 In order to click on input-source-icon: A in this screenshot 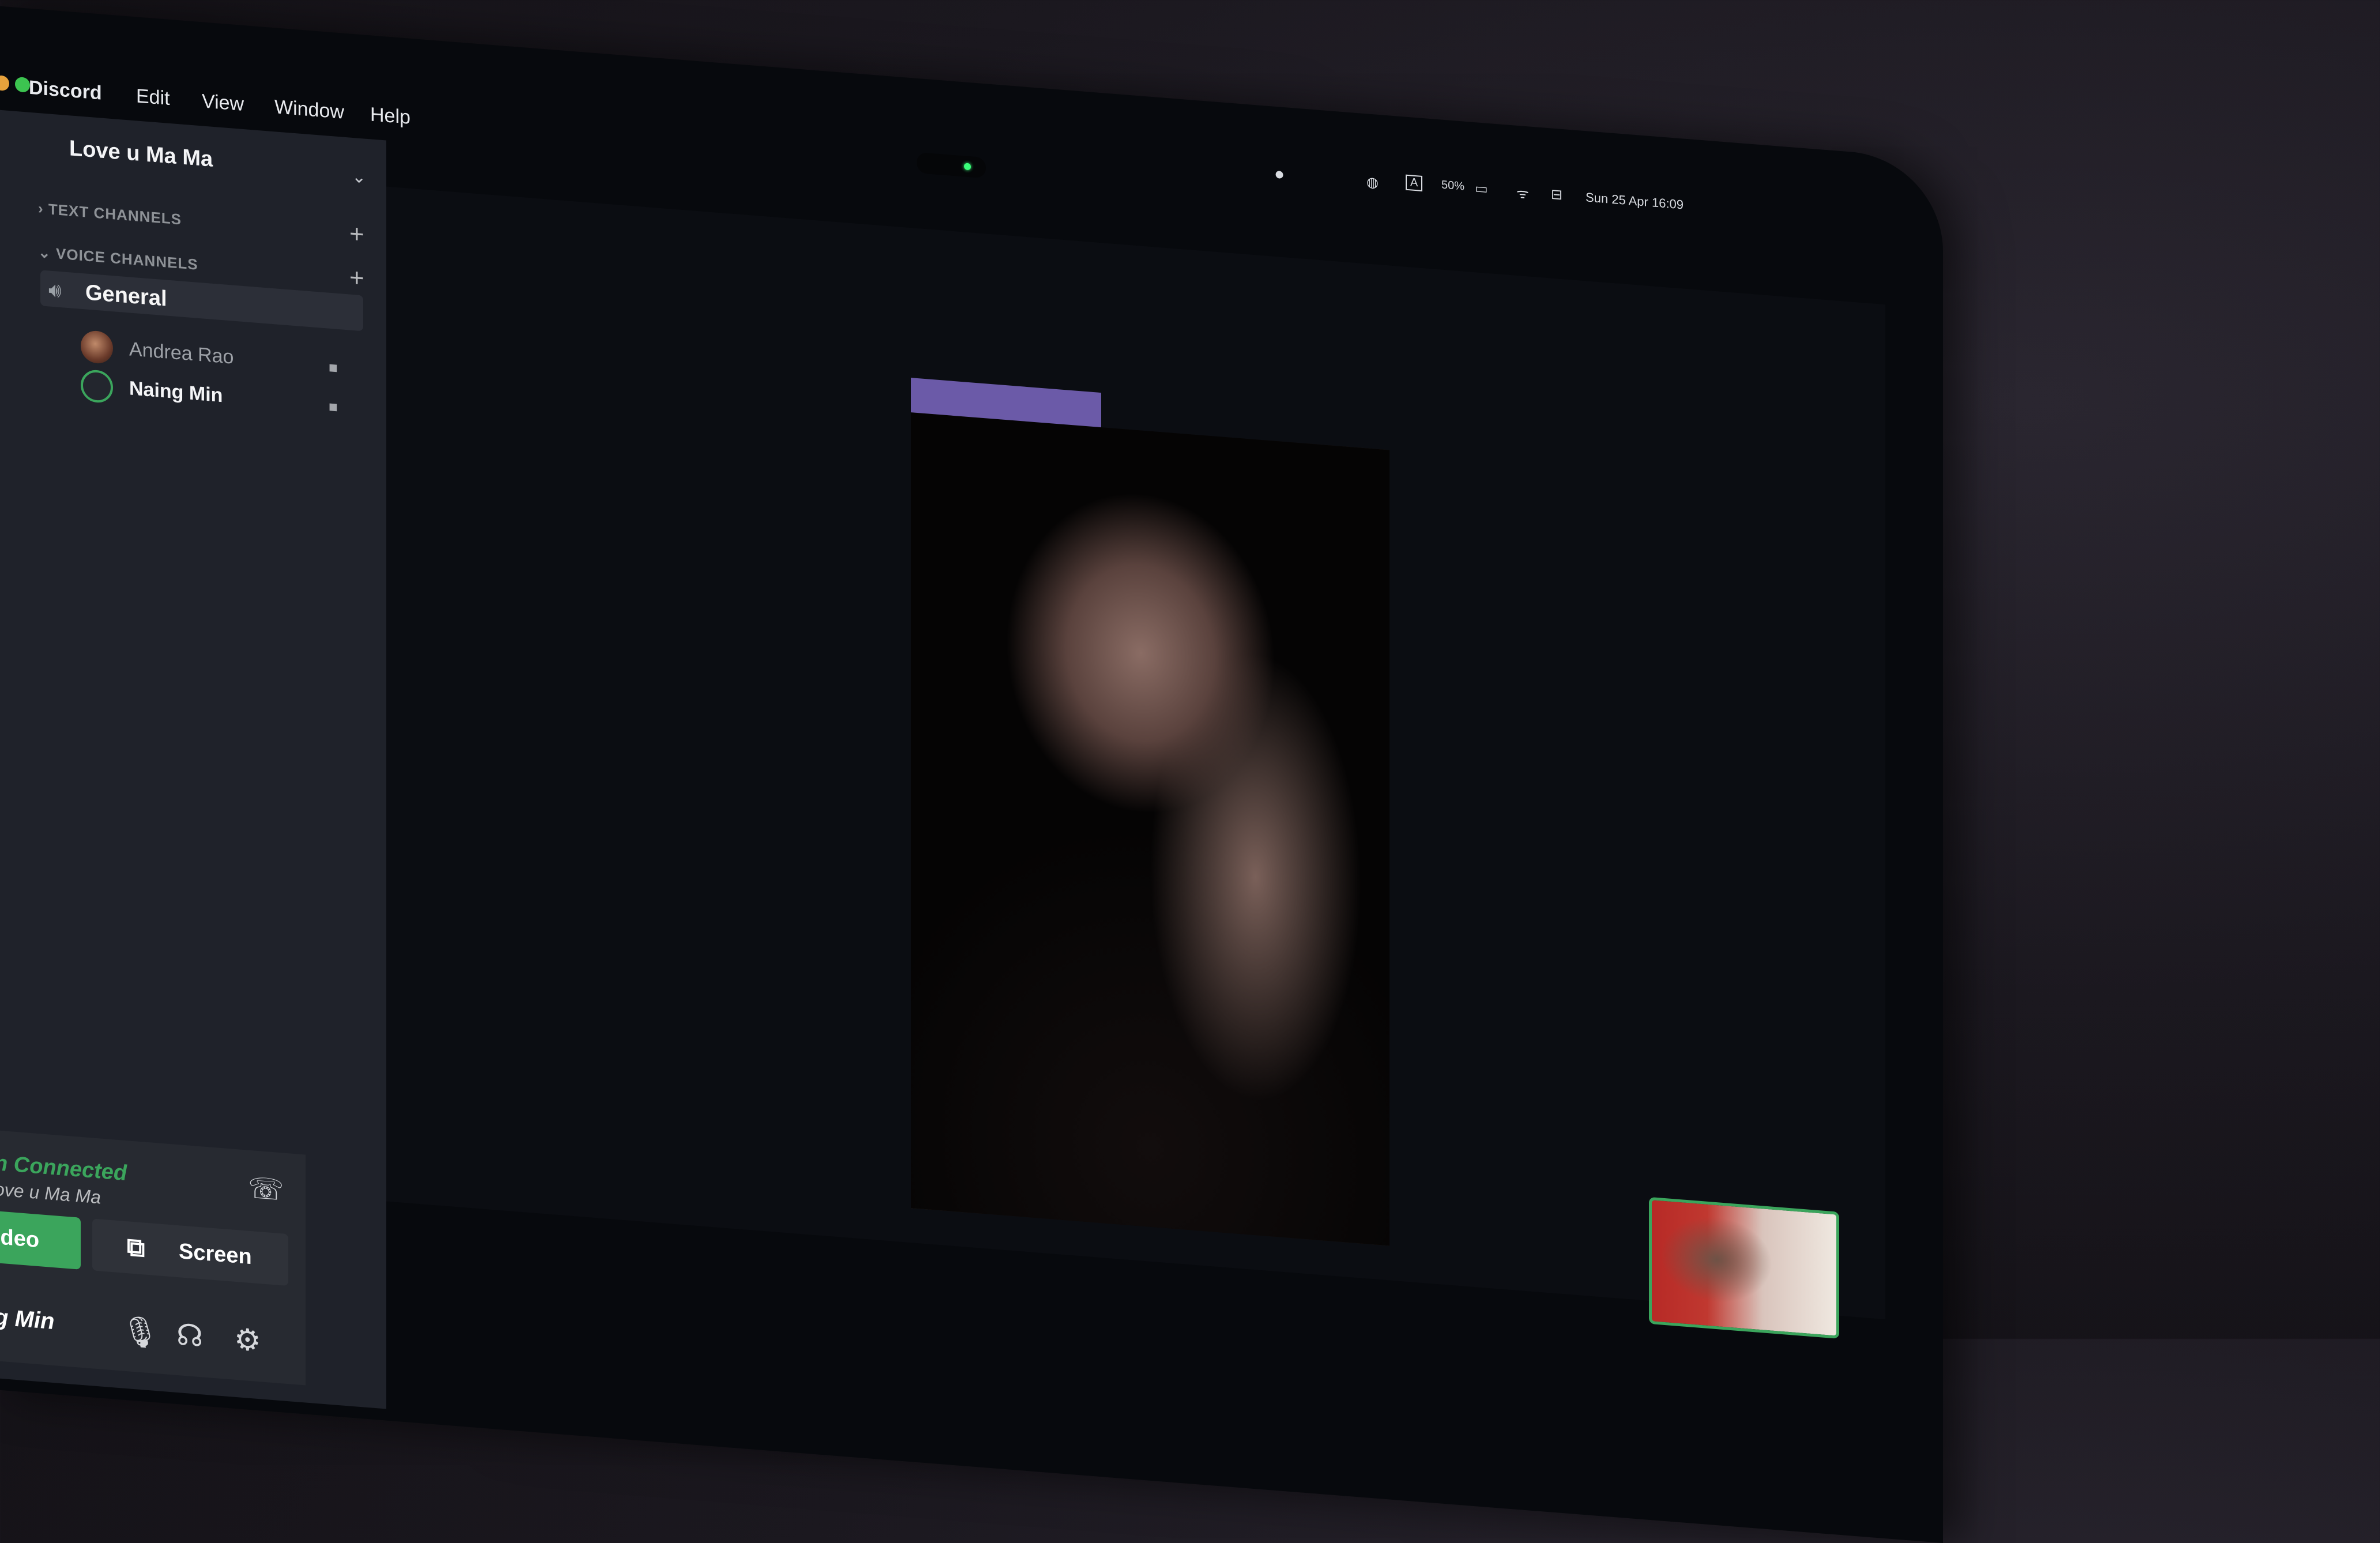, I will do `click(1414, 182)`.